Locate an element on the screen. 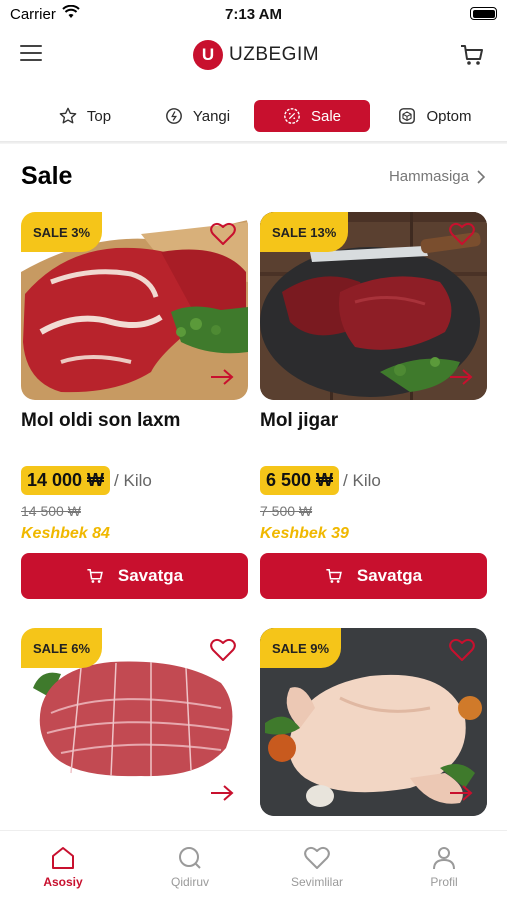 The height and width of the screenshot is (900, 507). product-name: Mol oldi son laxm is located at coordinates (101, 420).